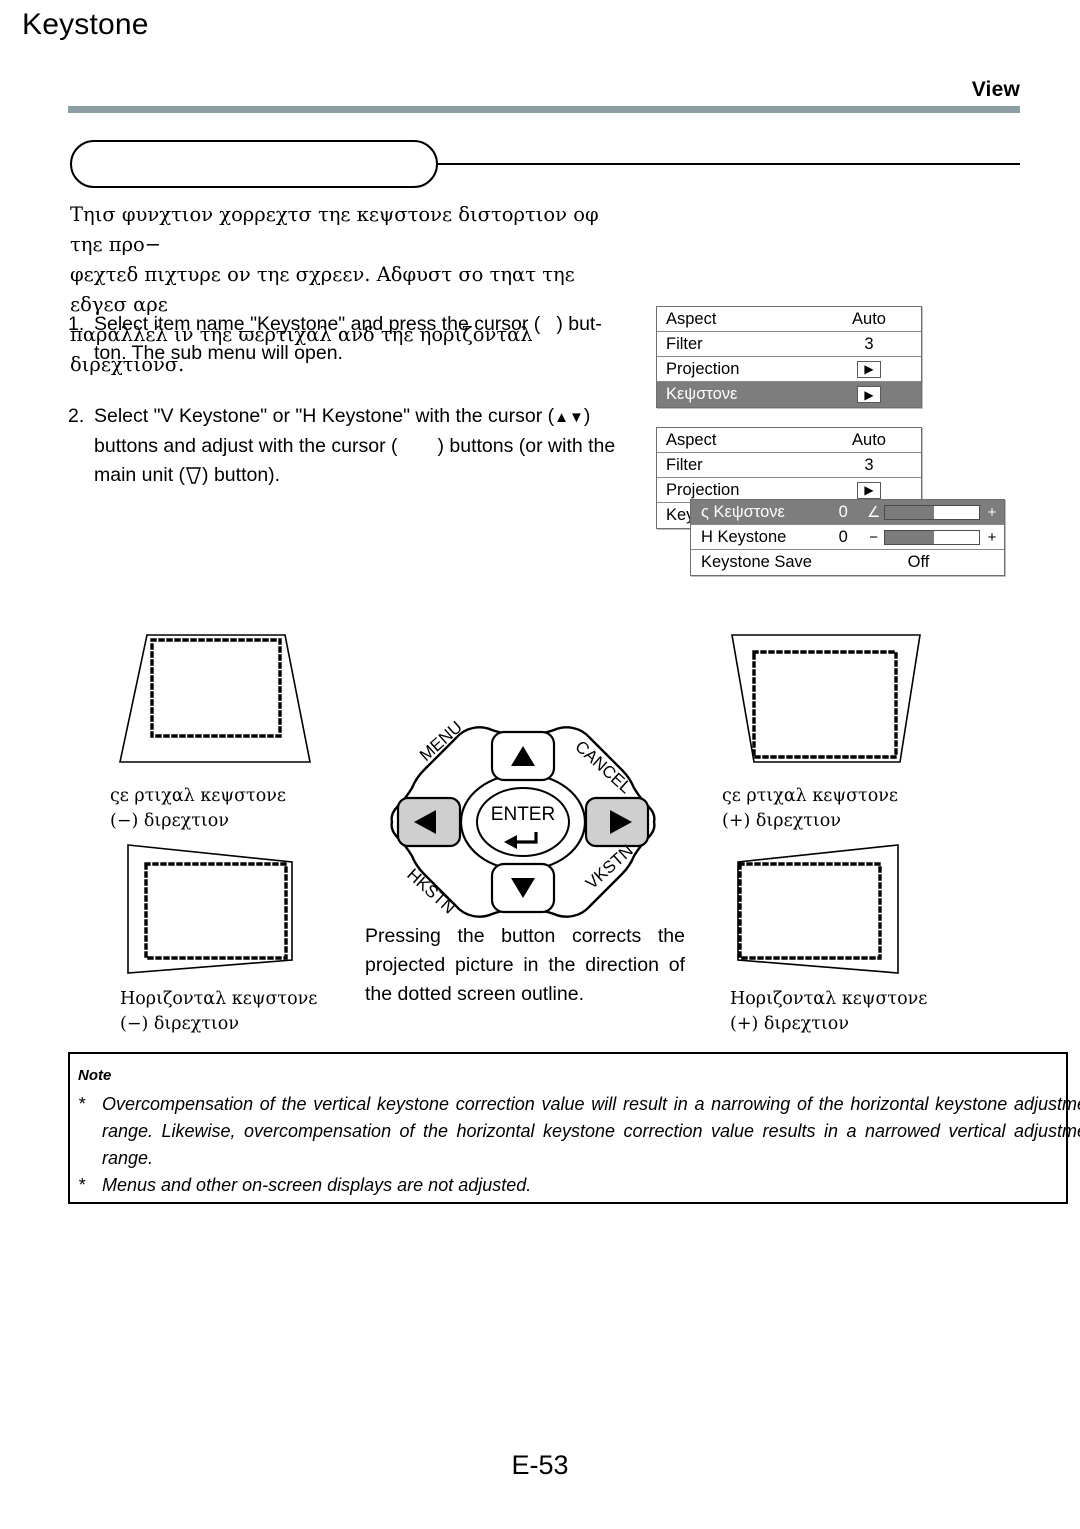  I want to click on h-keystone-slider, so click(931, 537).